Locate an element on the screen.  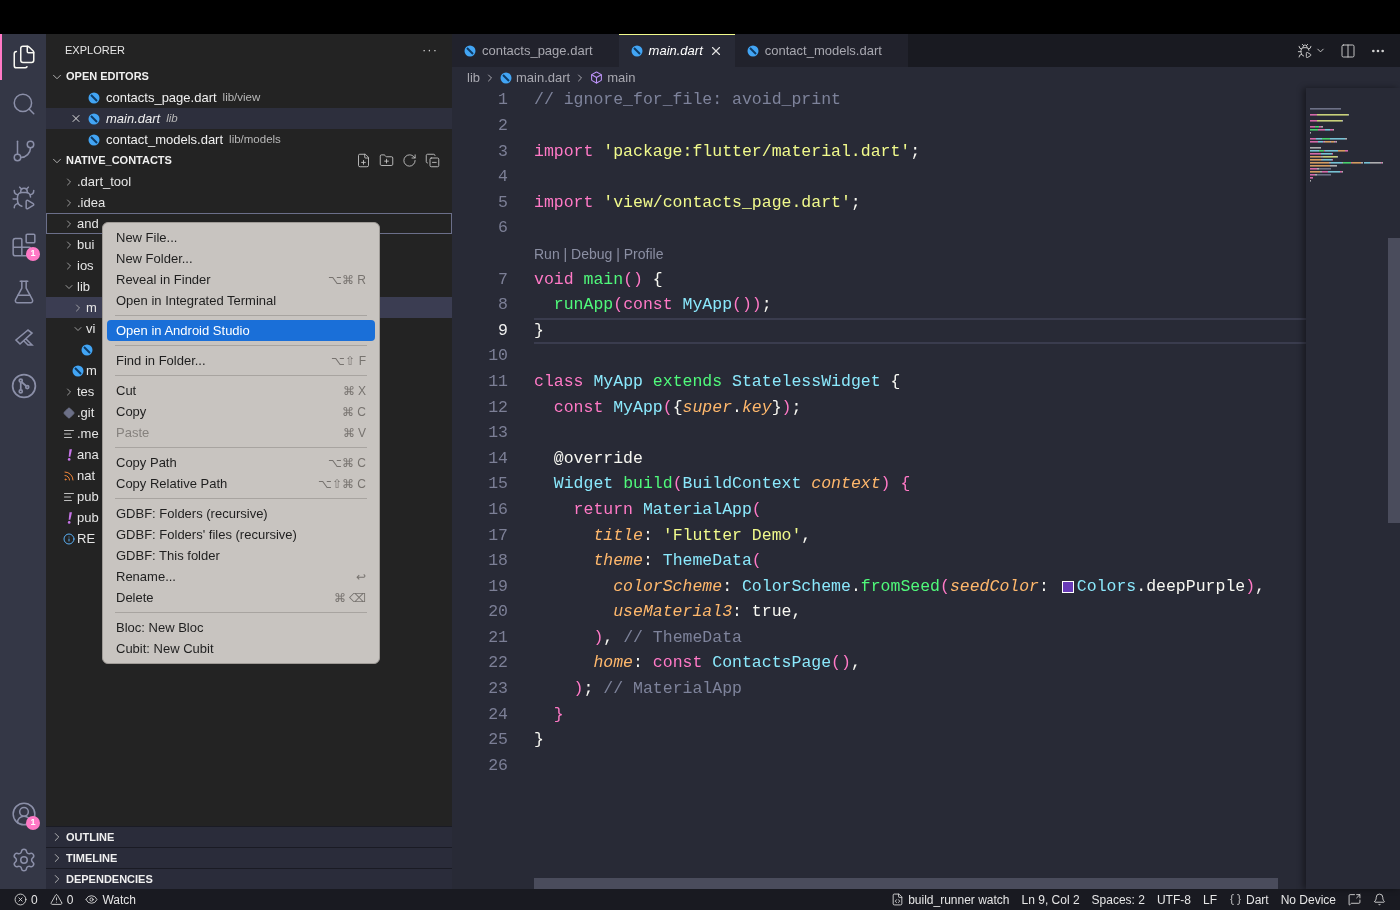
section-title: TIMELINE is located at coordinates (92, 858).